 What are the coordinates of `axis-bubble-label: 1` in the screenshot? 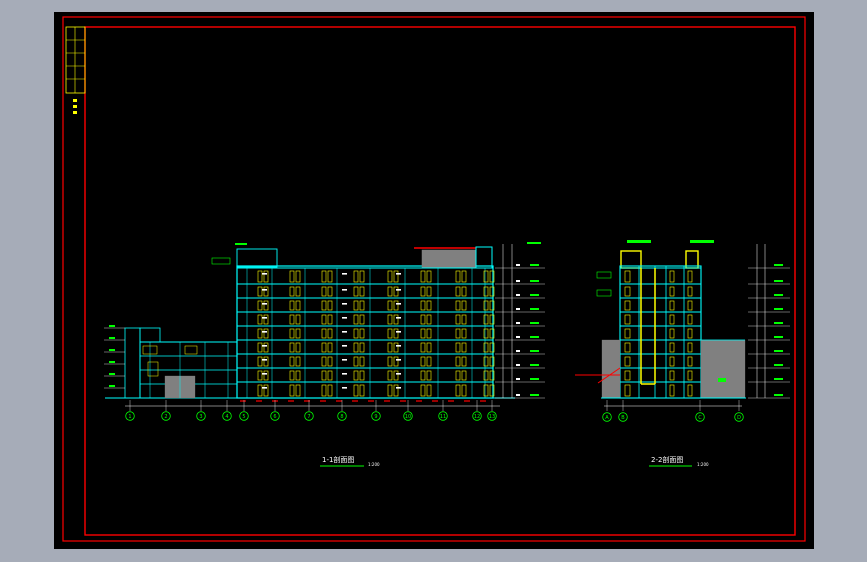 It's located at (129, 417).